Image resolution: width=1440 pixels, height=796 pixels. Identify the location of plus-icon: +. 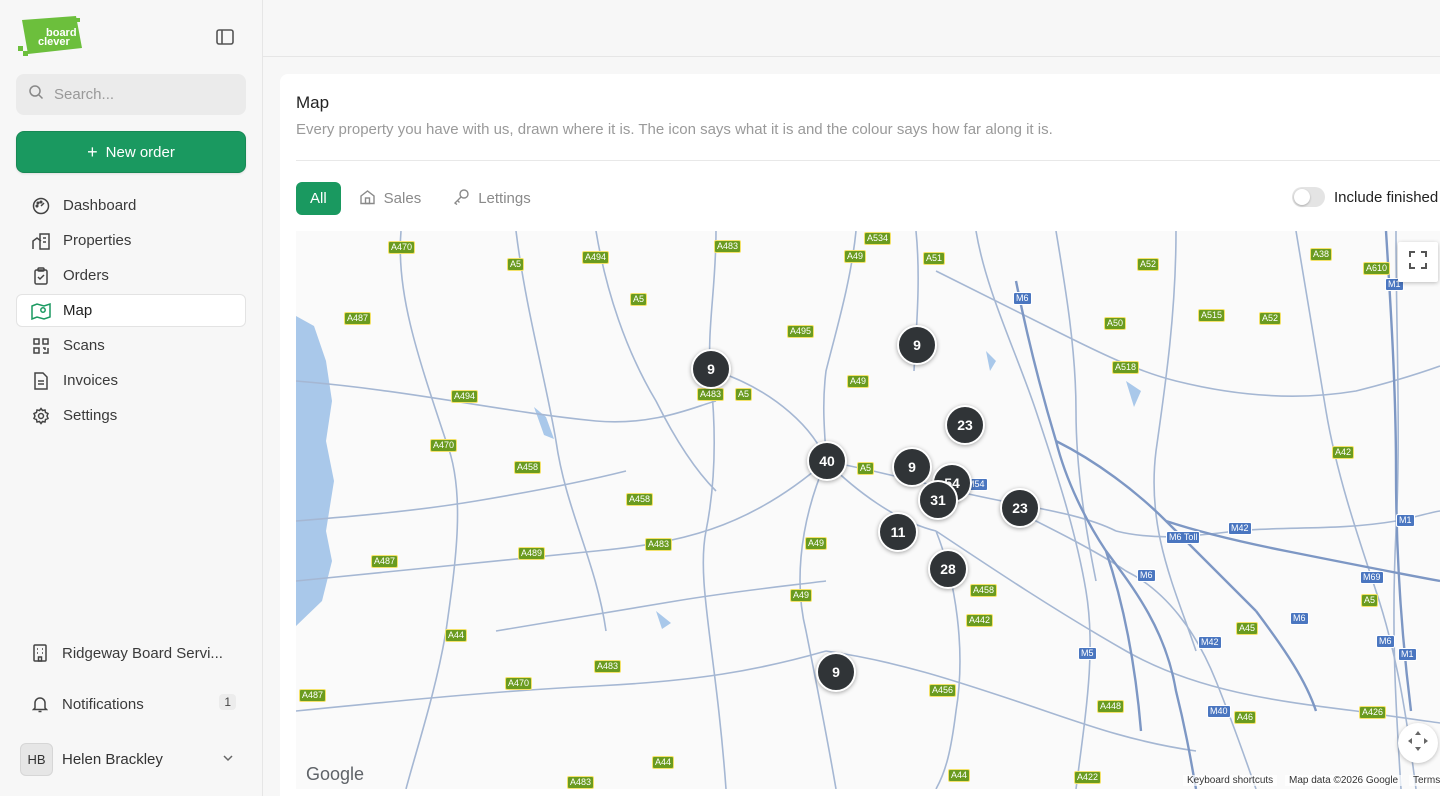
(92, 152).